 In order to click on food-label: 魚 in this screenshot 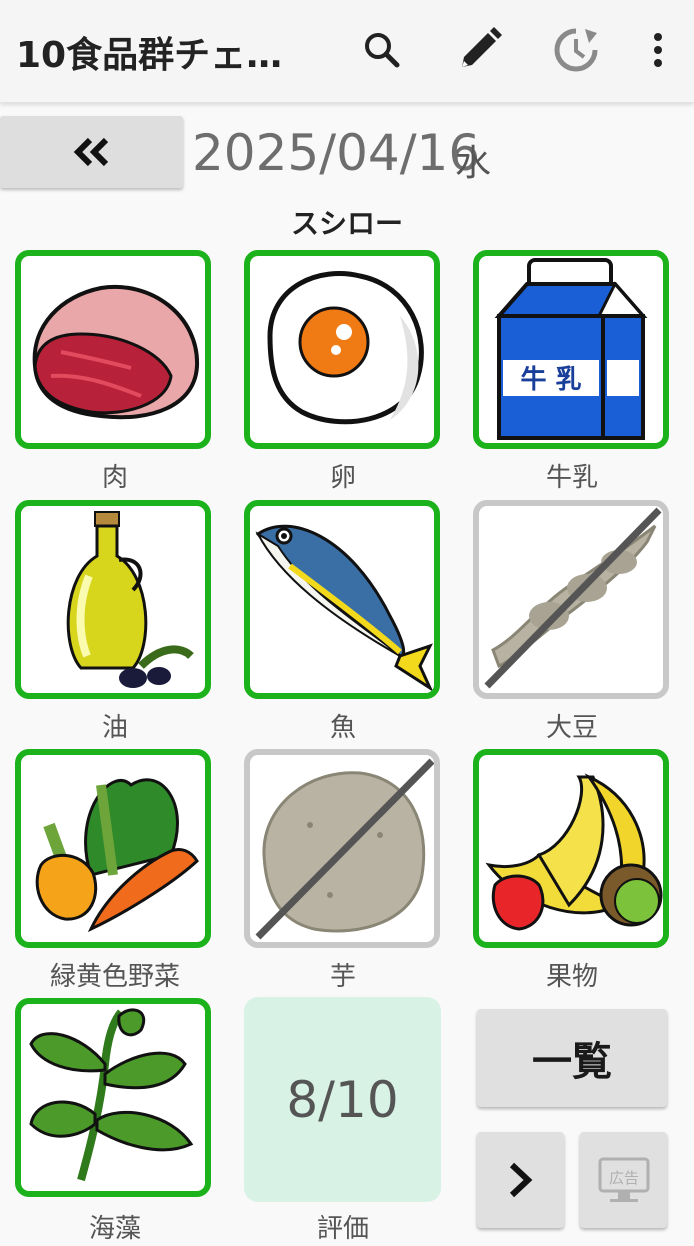, I will do `click(342, 728)`.